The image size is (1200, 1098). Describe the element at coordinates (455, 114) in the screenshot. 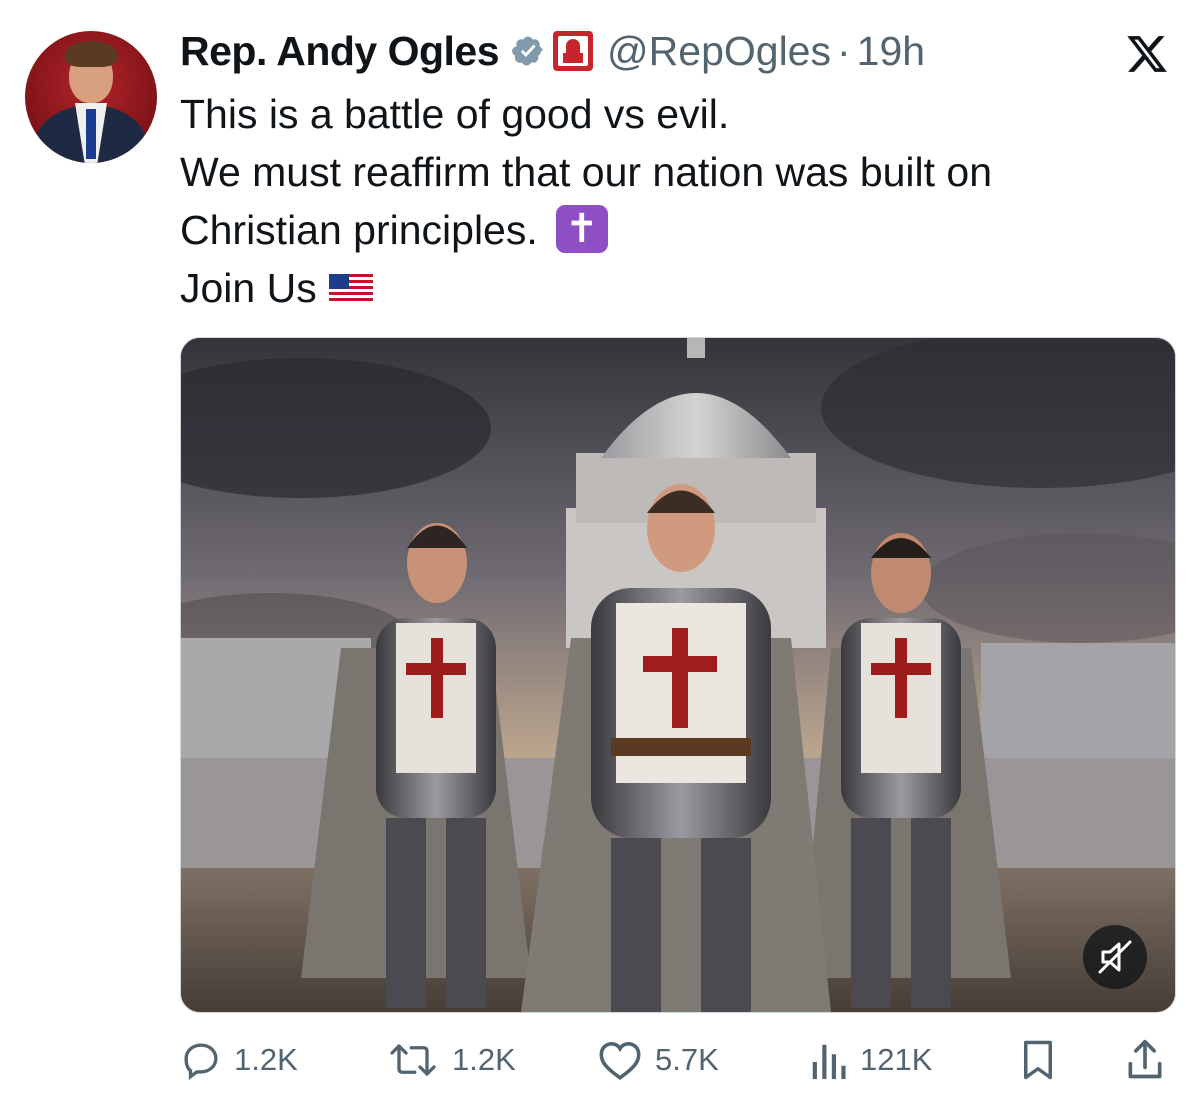

I see `tweet-line-1: This is a battle of good vs evil.` at that location.